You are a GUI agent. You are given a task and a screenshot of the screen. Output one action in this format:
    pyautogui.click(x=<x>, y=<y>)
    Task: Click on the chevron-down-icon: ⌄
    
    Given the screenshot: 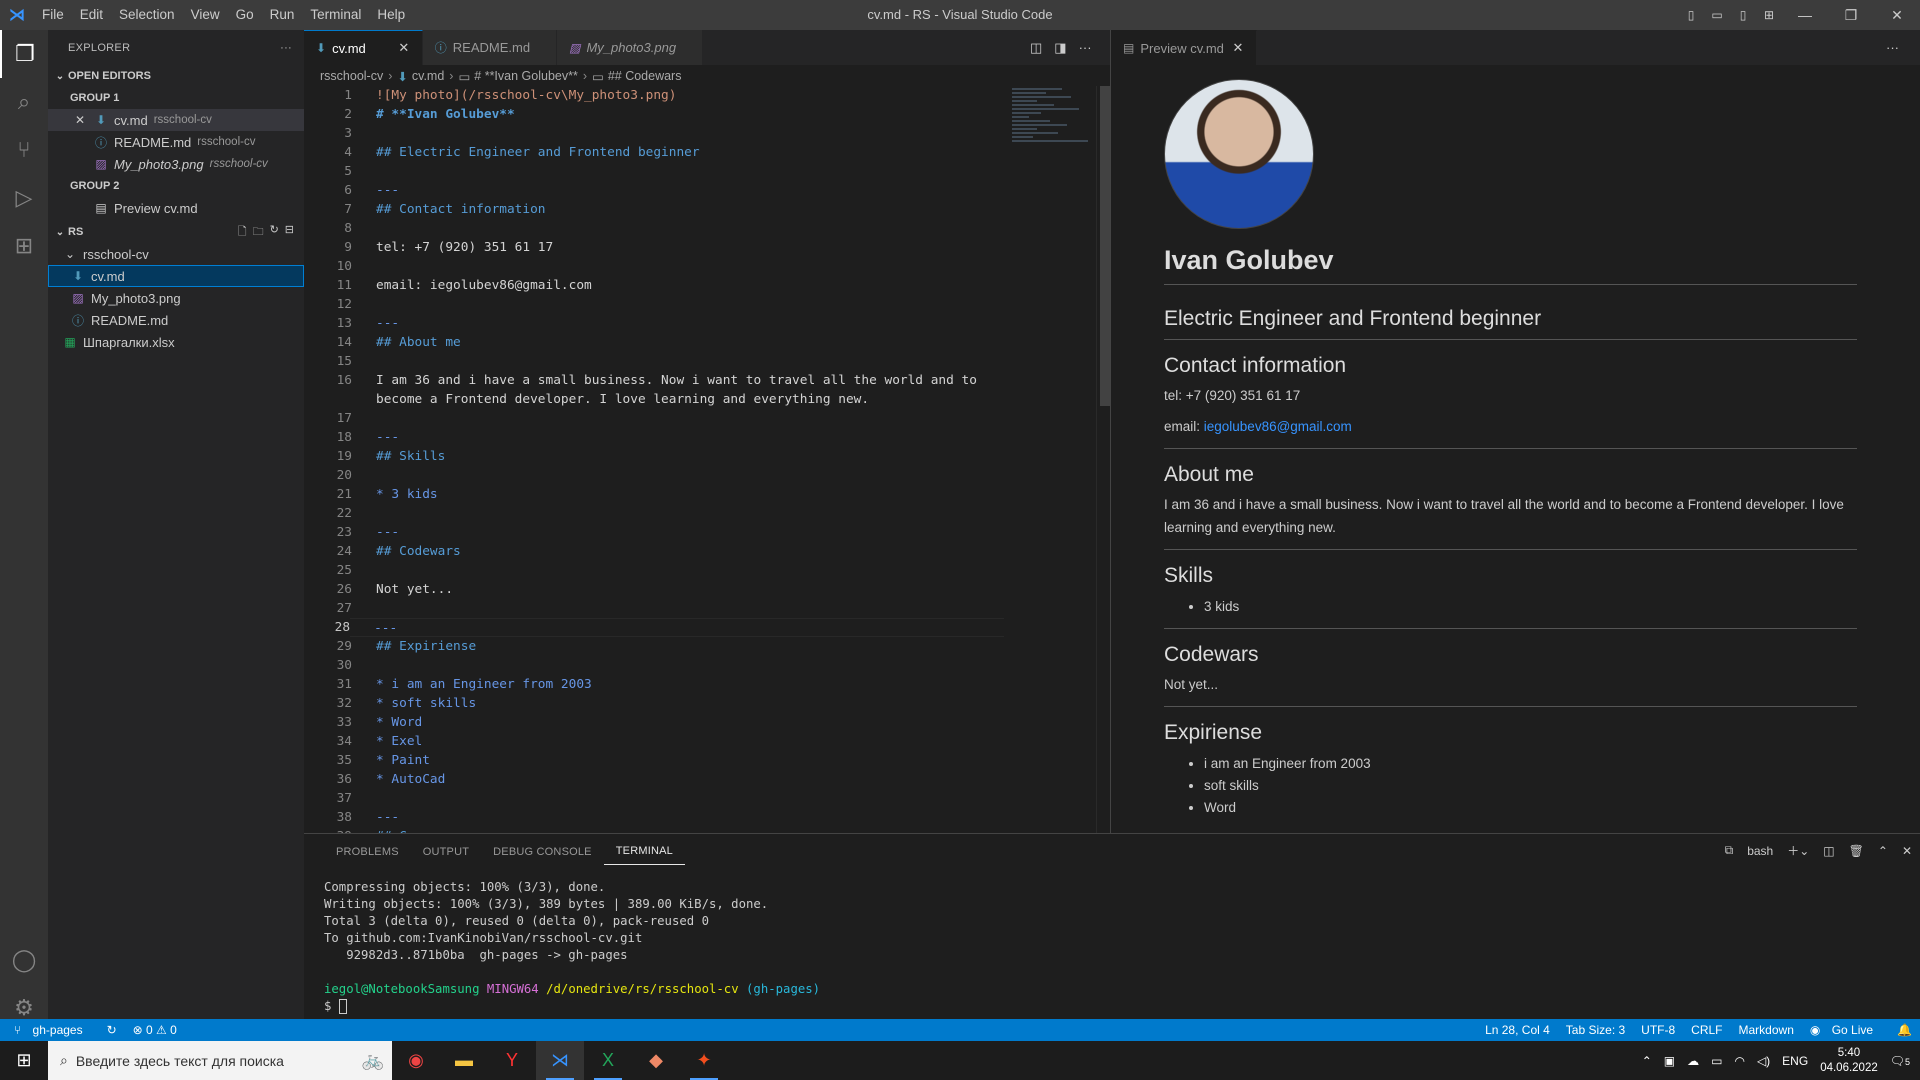 What is the action you would take?
    pyautogui.click(x=60, y=232)
    